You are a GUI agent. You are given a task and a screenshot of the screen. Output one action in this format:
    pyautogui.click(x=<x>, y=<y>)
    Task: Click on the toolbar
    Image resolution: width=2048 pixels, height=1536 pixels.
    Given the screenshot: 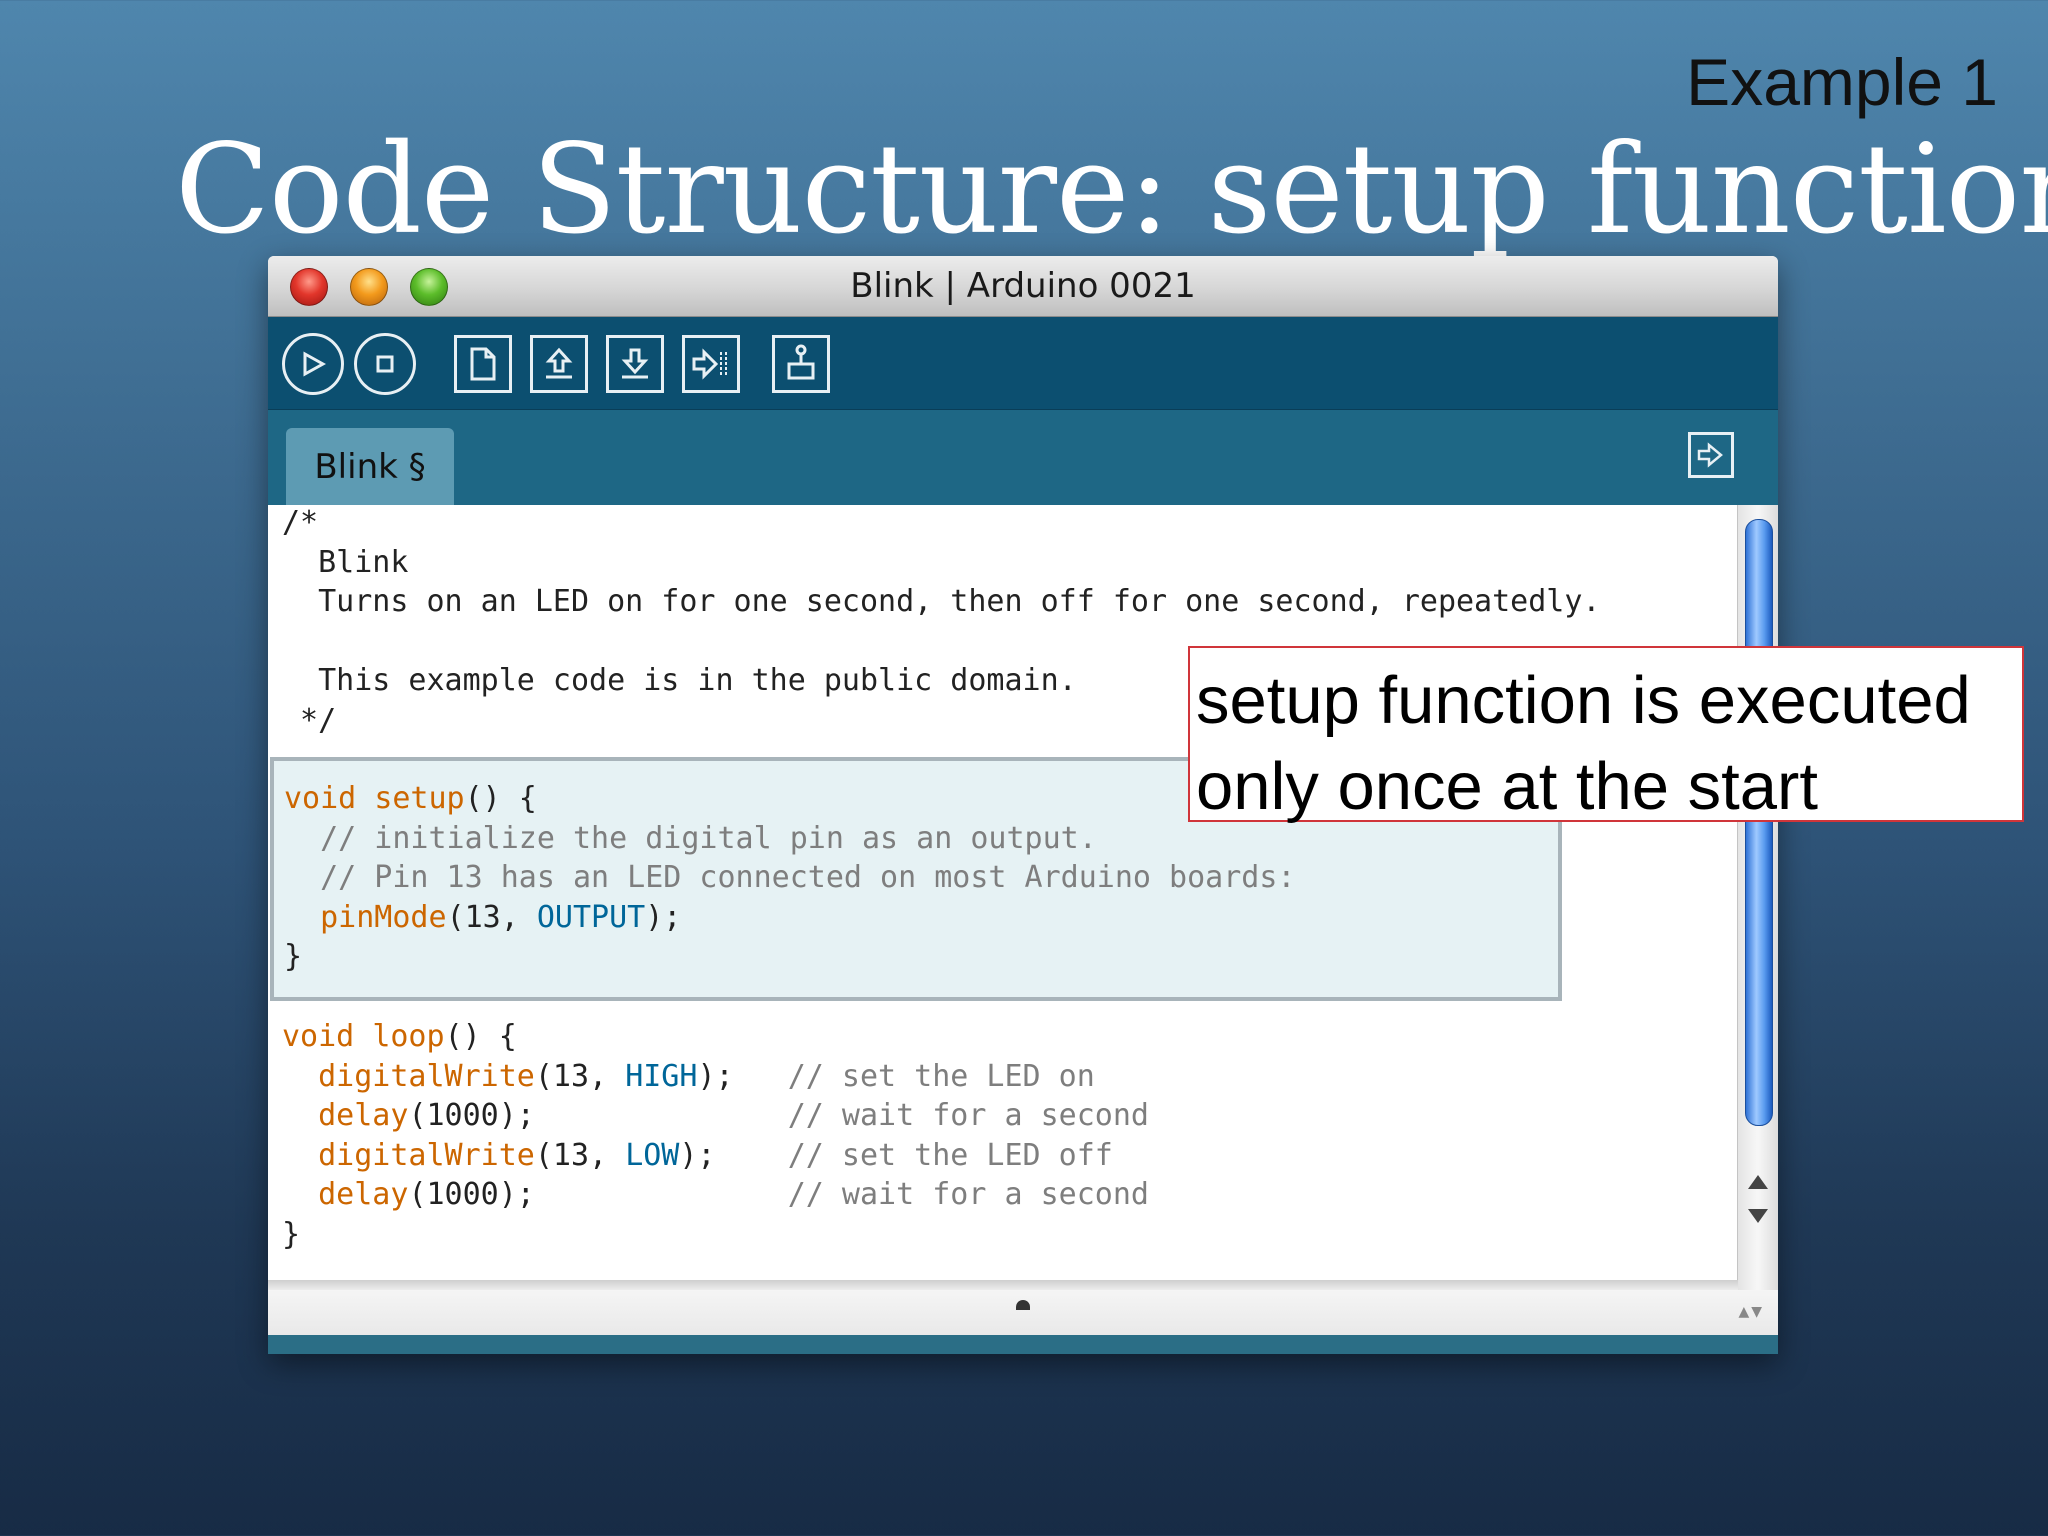 What is the action you would take?
    pyautogui.click(x=1023, y=363)
    